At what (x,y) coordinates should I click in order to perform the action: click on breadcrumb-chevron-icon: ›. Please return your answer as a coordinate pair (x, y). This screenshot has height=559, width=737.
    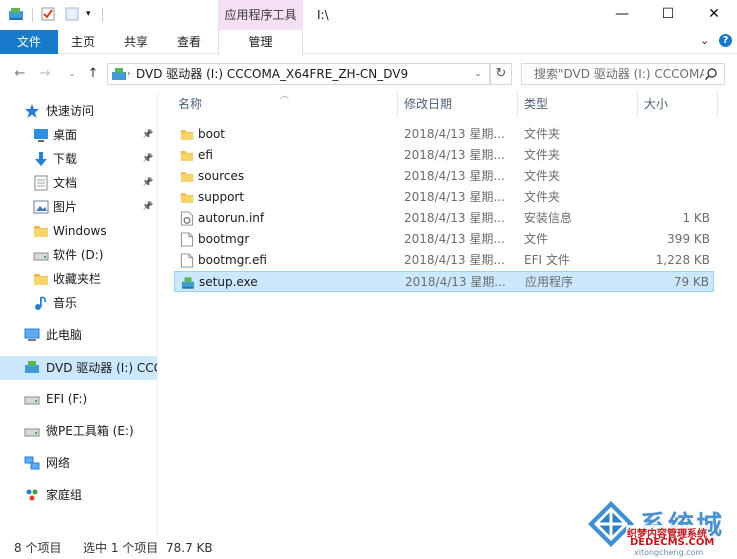
    Looking at the image, I should click on (129, 74).